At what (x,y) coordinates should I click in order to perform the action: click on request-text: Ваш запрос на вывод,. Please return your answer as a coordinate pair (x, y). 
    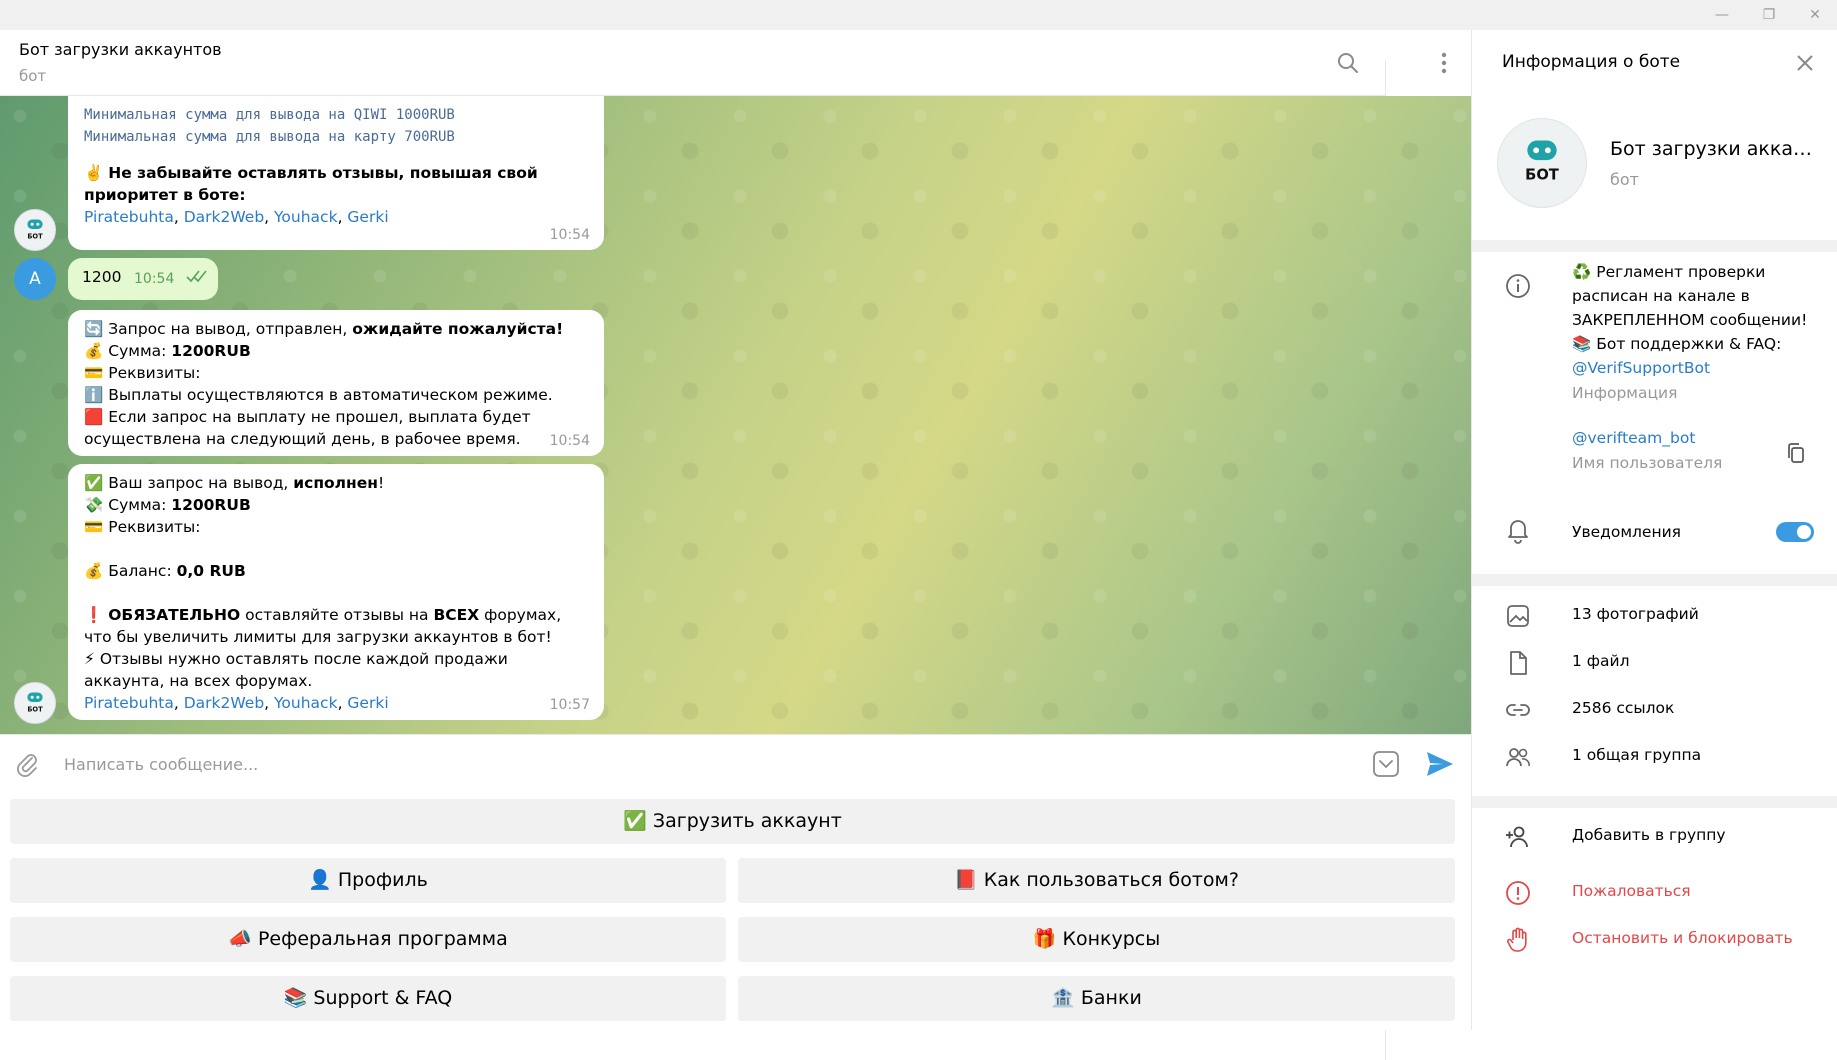
    Looking at the image, I should click on (201, 483).